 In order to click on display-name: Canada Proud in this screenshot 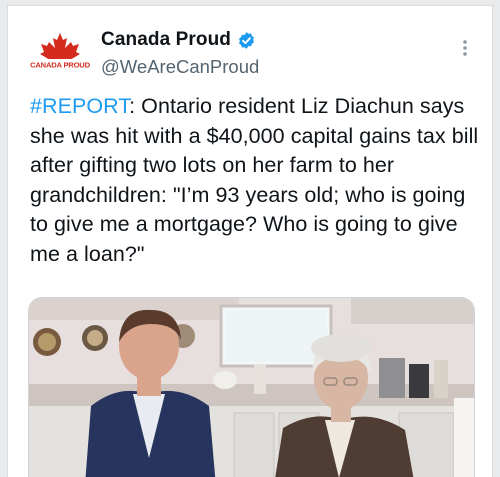, I will do `click(166, 40)`.